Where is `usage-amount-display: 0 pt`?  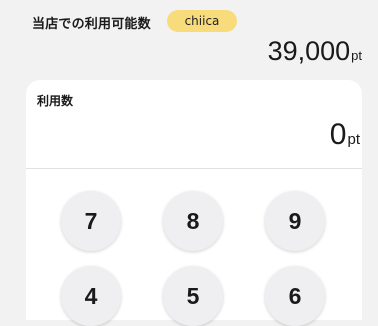
usage-amount-display: 0 pt is located at coordinates (345, 135).